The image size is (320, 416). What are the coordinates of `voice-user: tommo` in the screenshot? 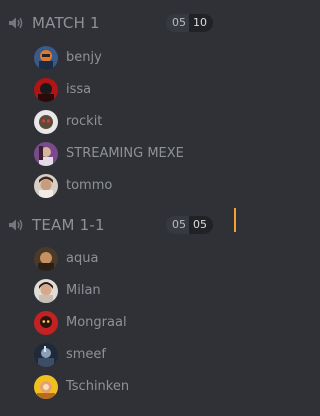 It's located at (115, 187).